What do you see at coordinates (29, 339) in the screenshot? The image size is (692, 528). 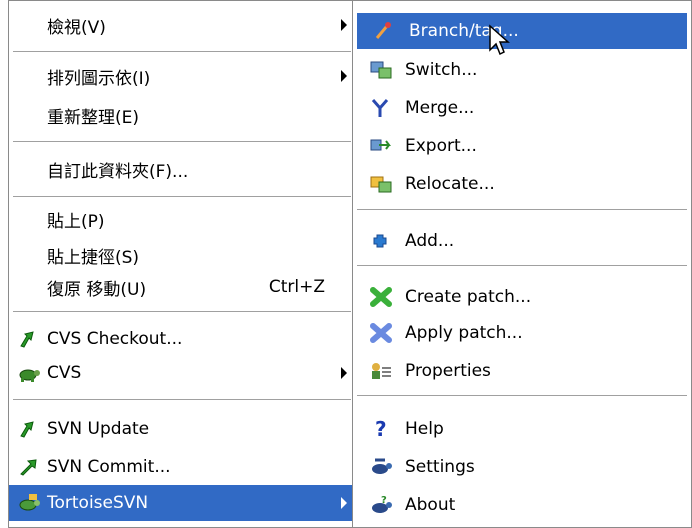 I see `cvs-checkout-icon` at bounding box center [29, 339].